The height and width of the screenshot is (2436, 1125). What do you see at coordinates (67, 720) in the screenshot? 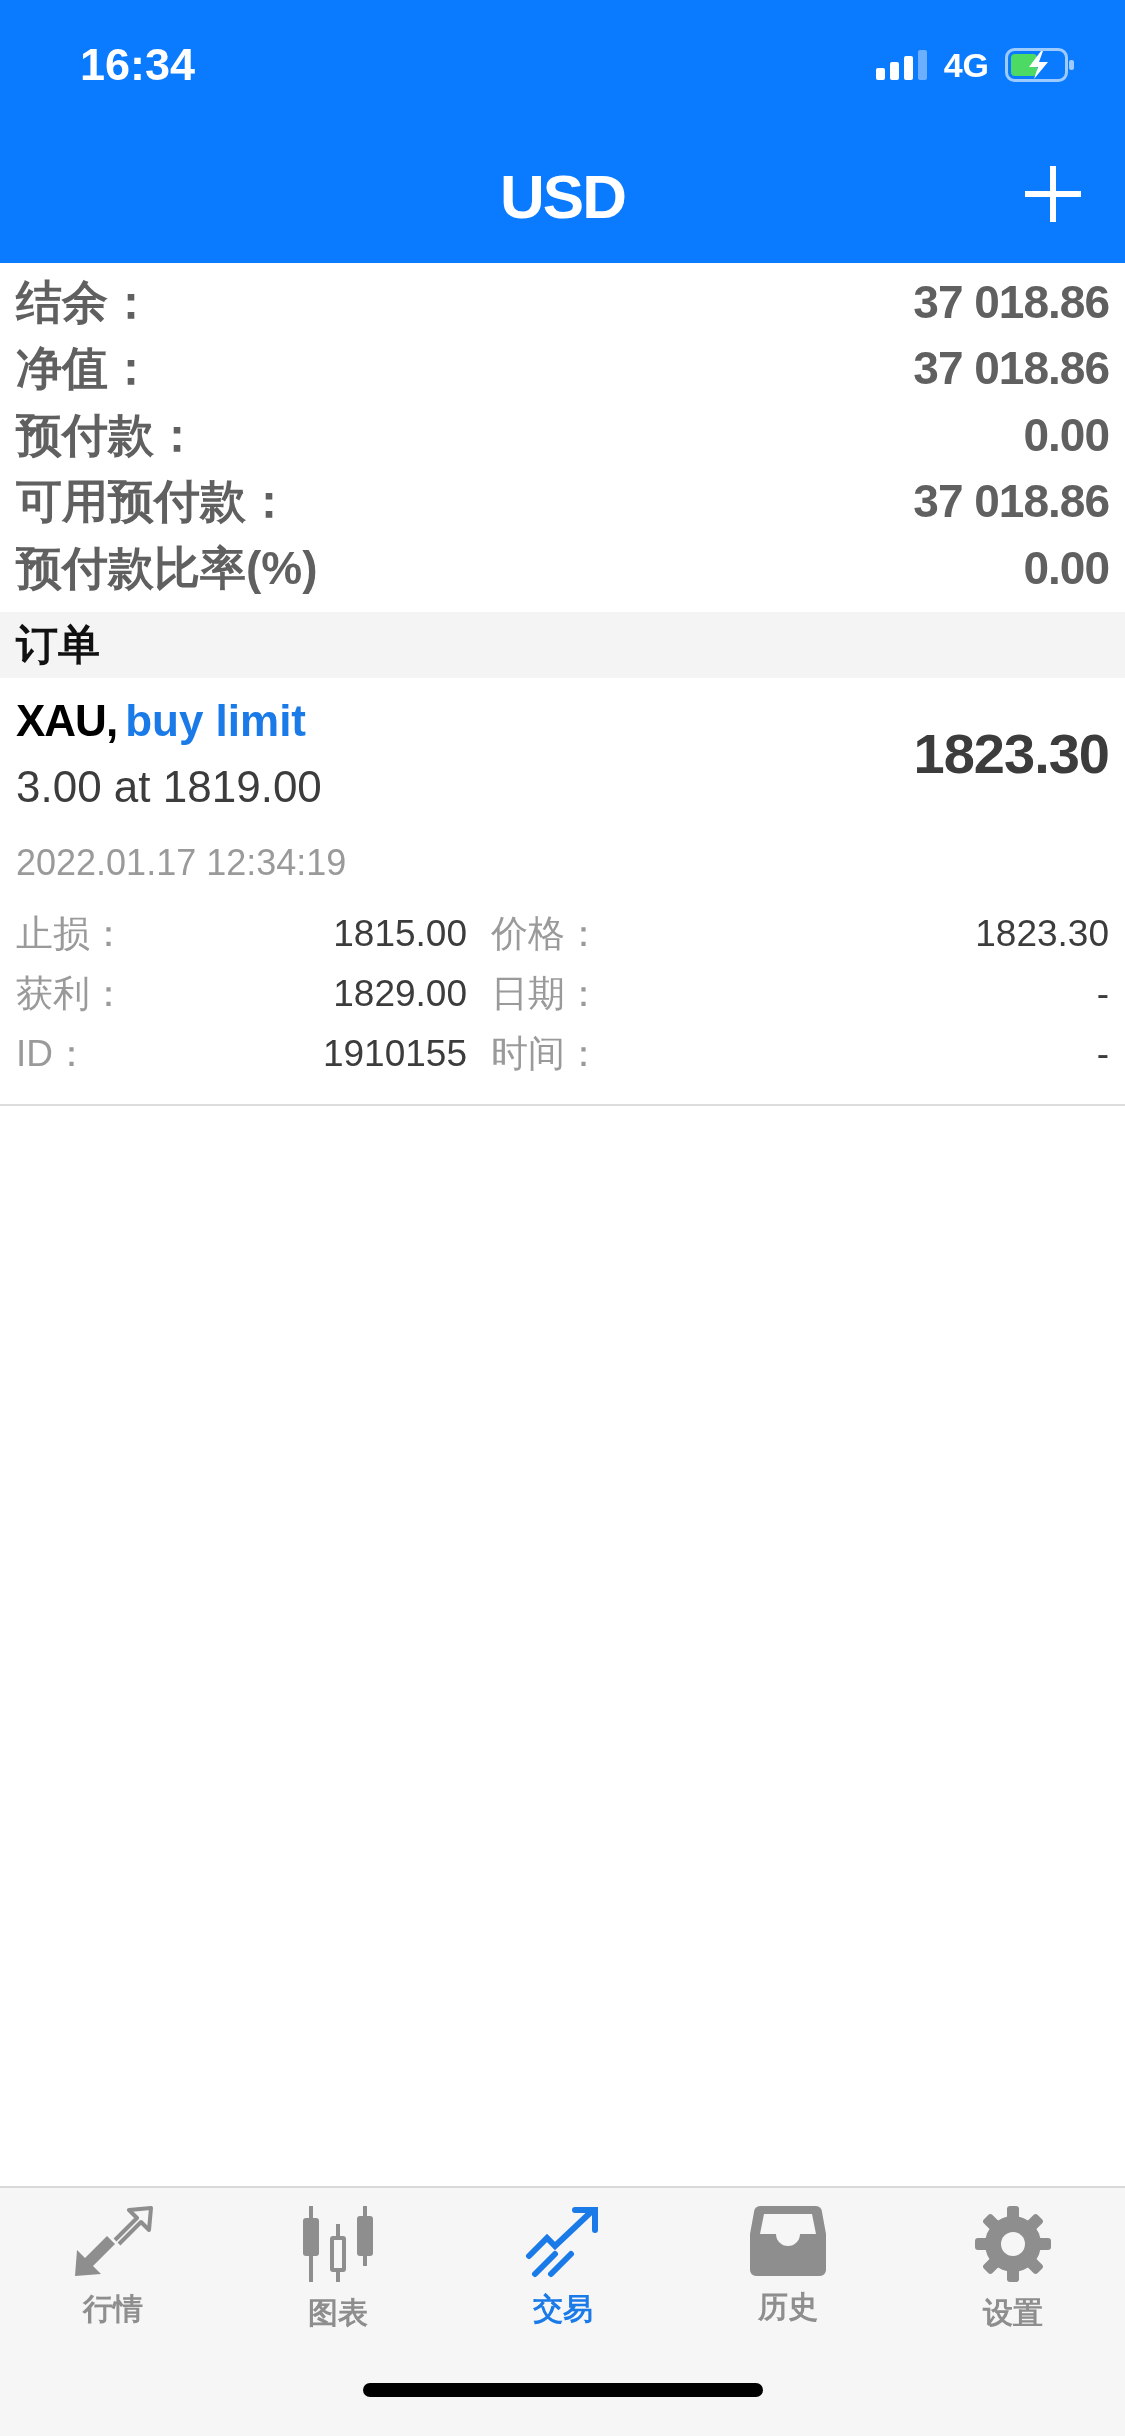
I see `order-symbol: XAU,` at bounding box center [67, 720].